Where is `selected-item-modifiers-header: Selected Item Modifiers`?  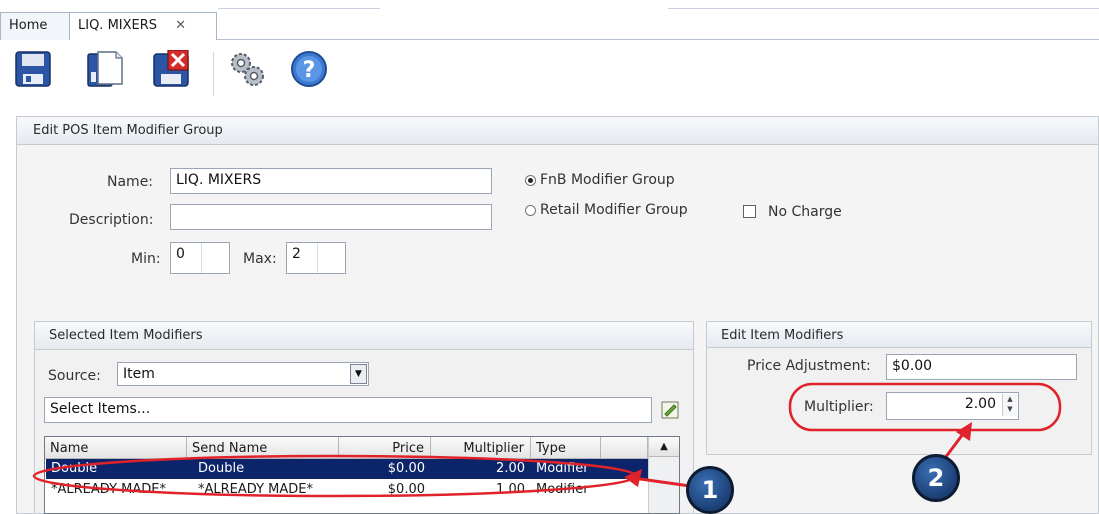 selected-item-modifiers-header: Selected Item Modifiers is located at coordinates (364, 336).